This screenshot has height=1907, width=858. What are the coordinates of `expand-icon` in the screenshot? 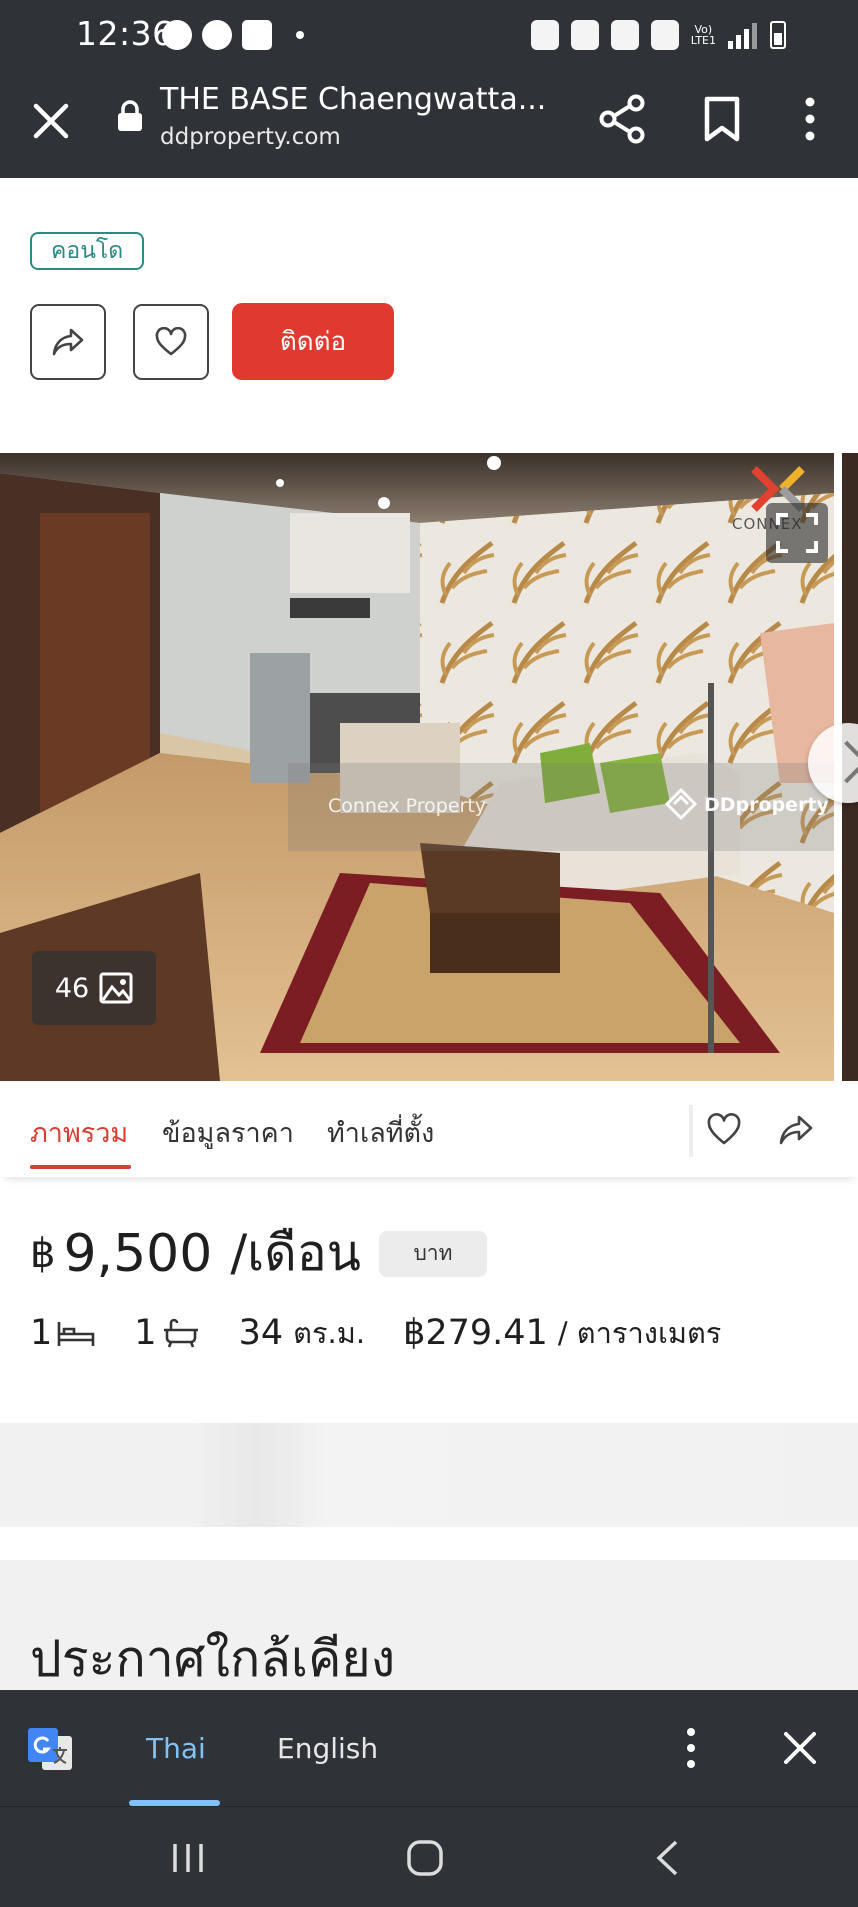 It's located at (797, 533).